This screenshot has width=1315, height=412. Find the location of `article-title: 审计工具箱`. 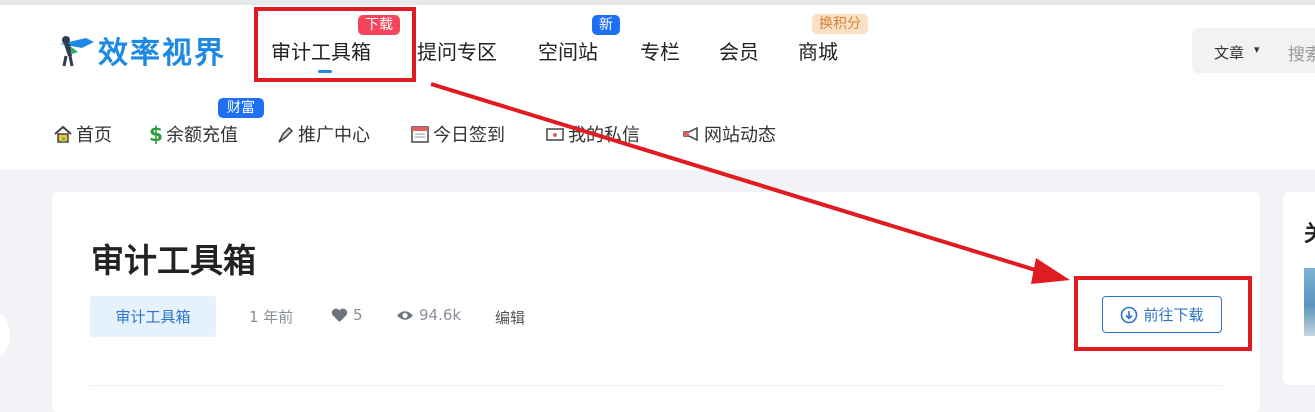

article-title: 审计工具箱 is located at coordinates (173, 260).